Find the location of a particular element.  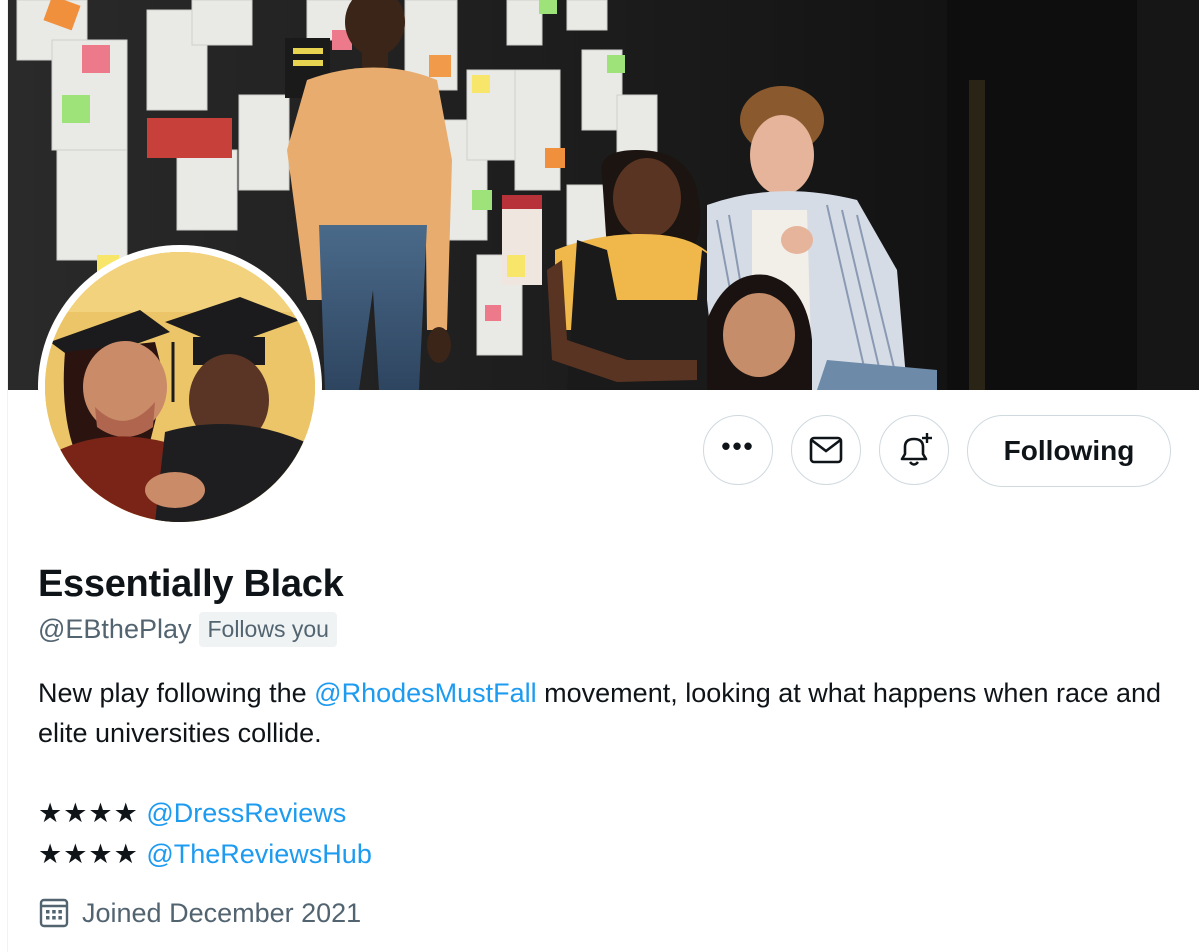

profile-handle: @EBthePlay is located at coordinates (115, 628).